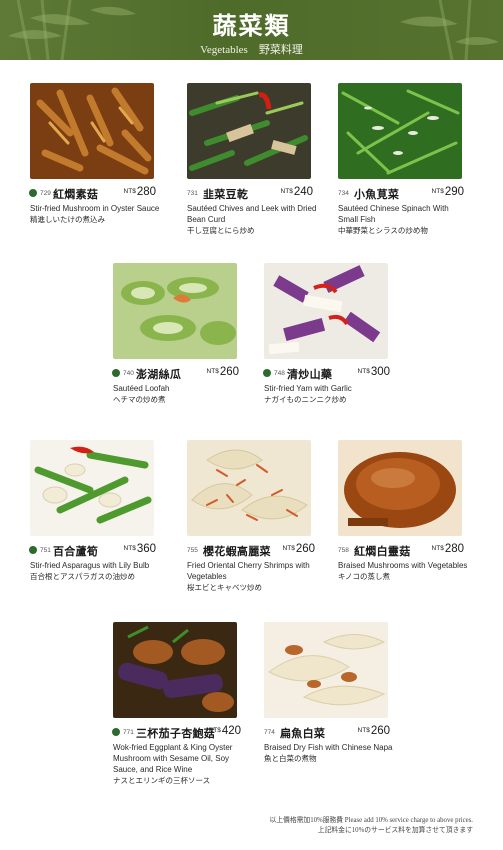 This screenshot has width=503, height=850. I want to click on item-code: 734, so click(343, 193).